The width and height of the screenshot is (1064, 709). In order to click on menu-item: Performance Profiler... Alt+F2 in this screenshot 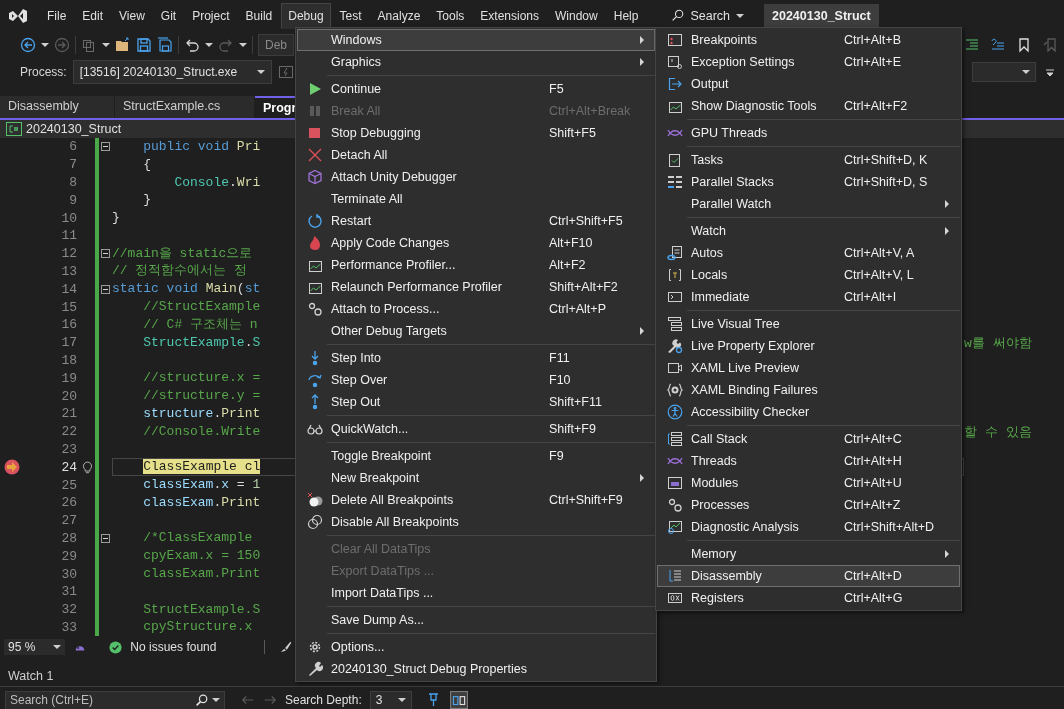, I will do `click(476, 265)`.